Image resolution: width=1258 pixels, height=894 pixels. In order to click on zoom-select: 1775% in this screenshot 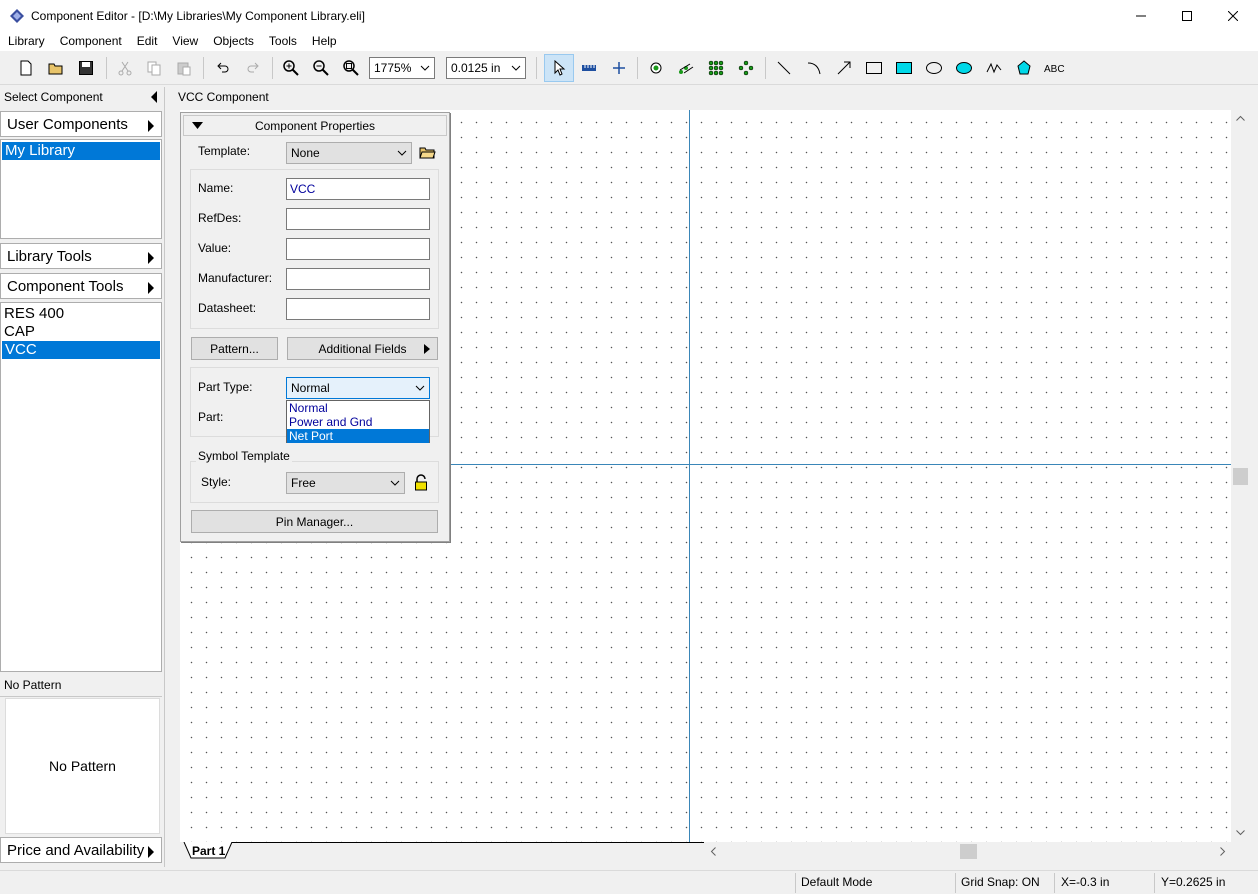, I will do `click(402, 68)`.